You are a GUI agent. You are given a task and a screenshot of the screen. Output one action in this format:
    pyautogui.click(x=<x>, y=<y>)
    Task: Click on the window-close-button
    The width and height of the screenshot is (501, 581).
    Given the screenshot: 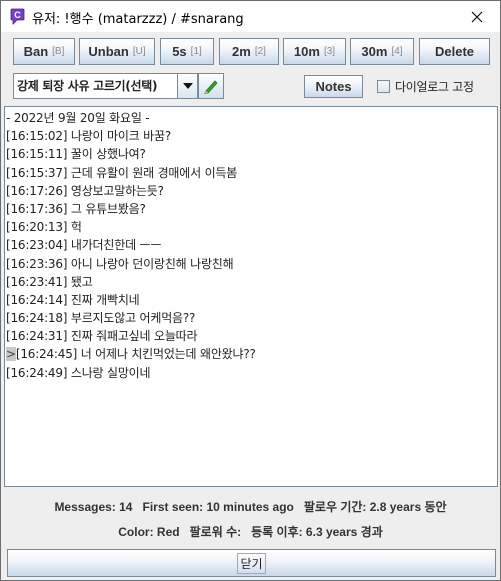 What is the action you would take?
    pyautogui.click(x=477, y=16)
    